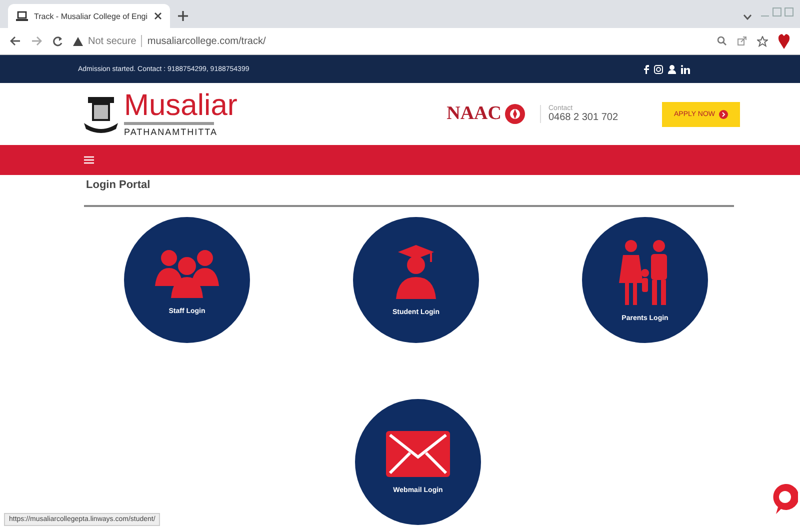  What do you see at coordinates (785, 499) in the screenshot?
I see `chat-bubble-icon` at bounding box center [785, 499].